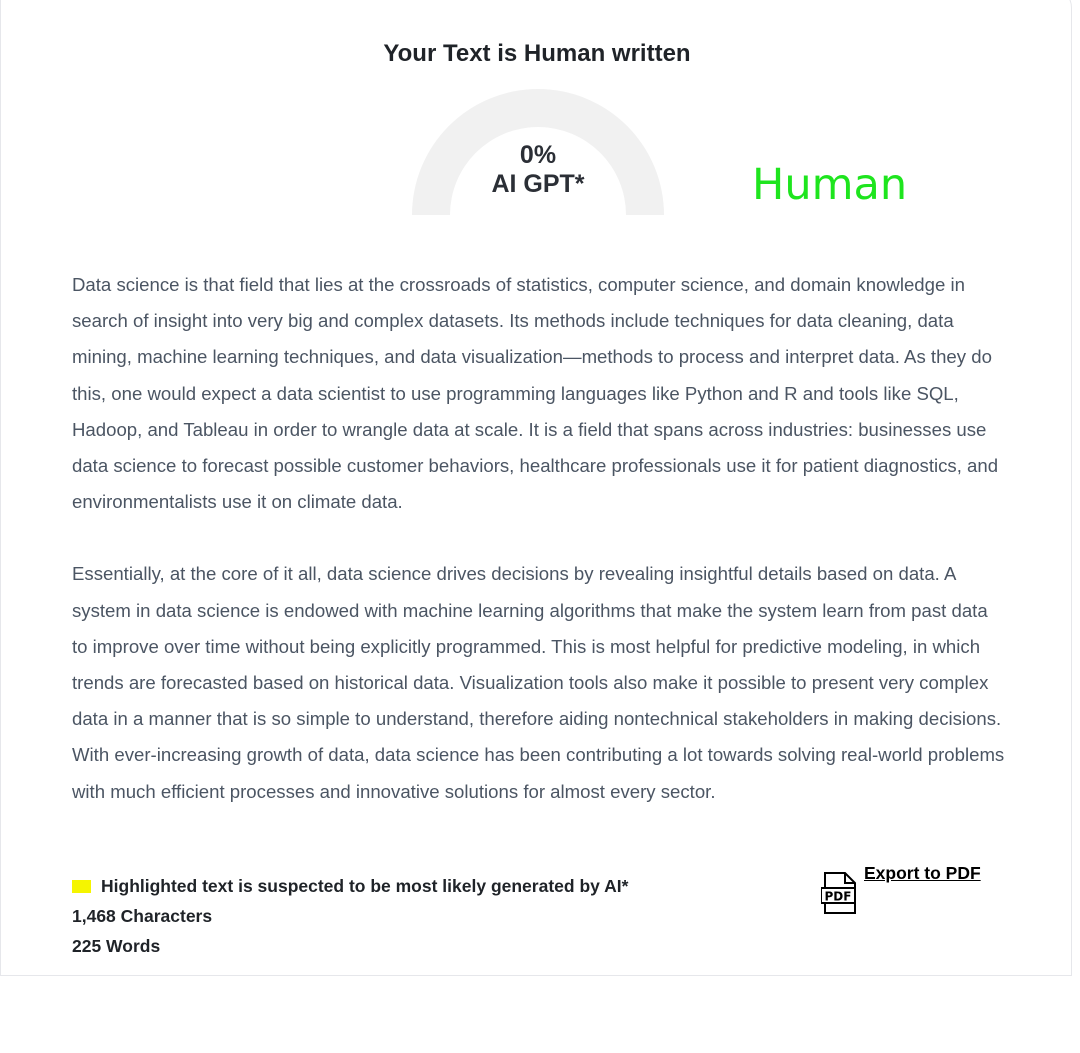  I want to click on result-title: Your Text is Human written, so click(537, 53).